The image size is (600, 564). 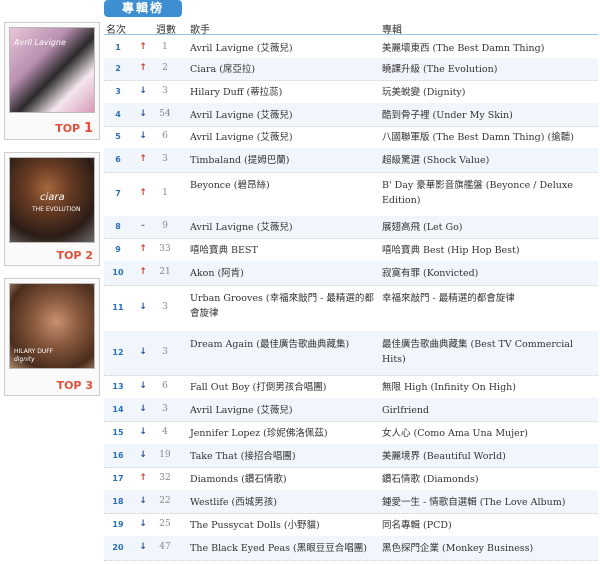 I want to click on row-album: 無限 High (Infinity On High), so click(x=489, y=387).